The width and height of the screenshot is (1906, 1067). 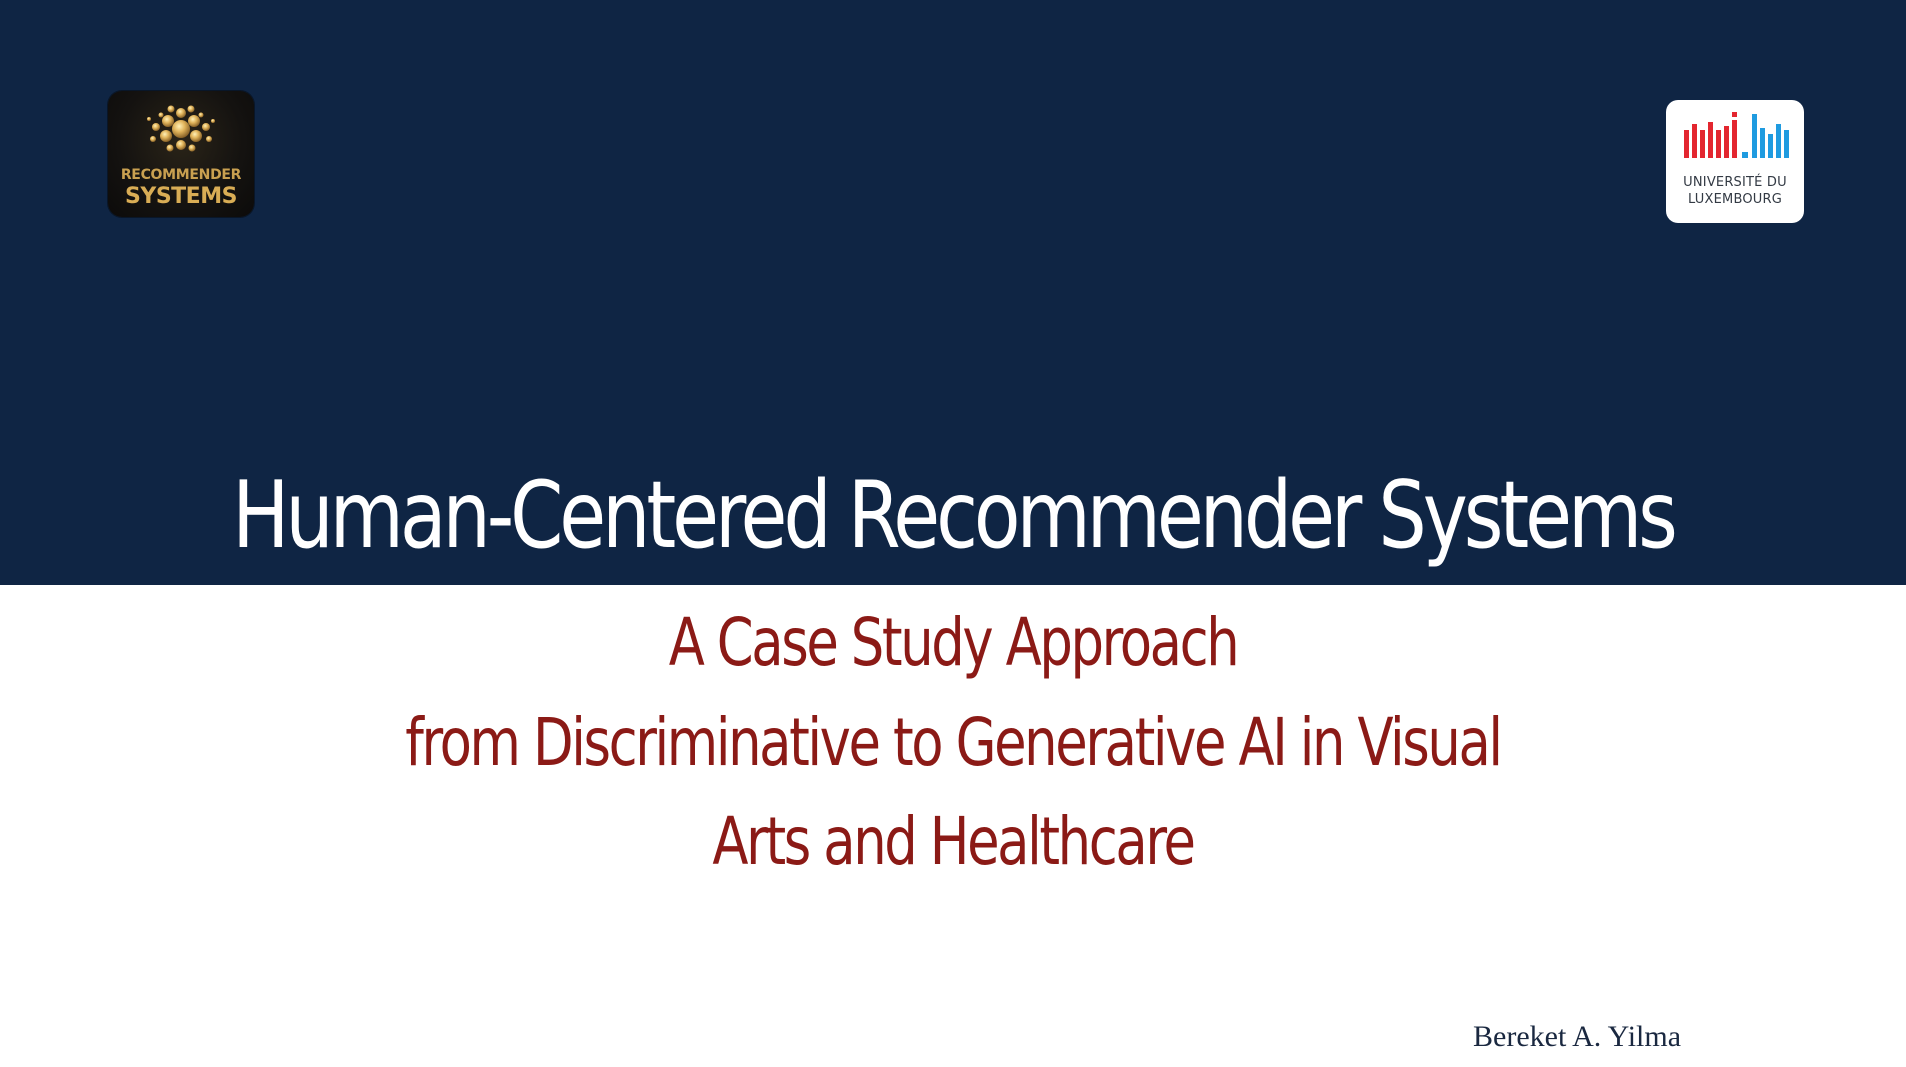 What do you see at coordinates (1577, 1036) in the screenshot?
I see `author-name: Bereket A. Yilma` at bounding box center [1577, 1036].